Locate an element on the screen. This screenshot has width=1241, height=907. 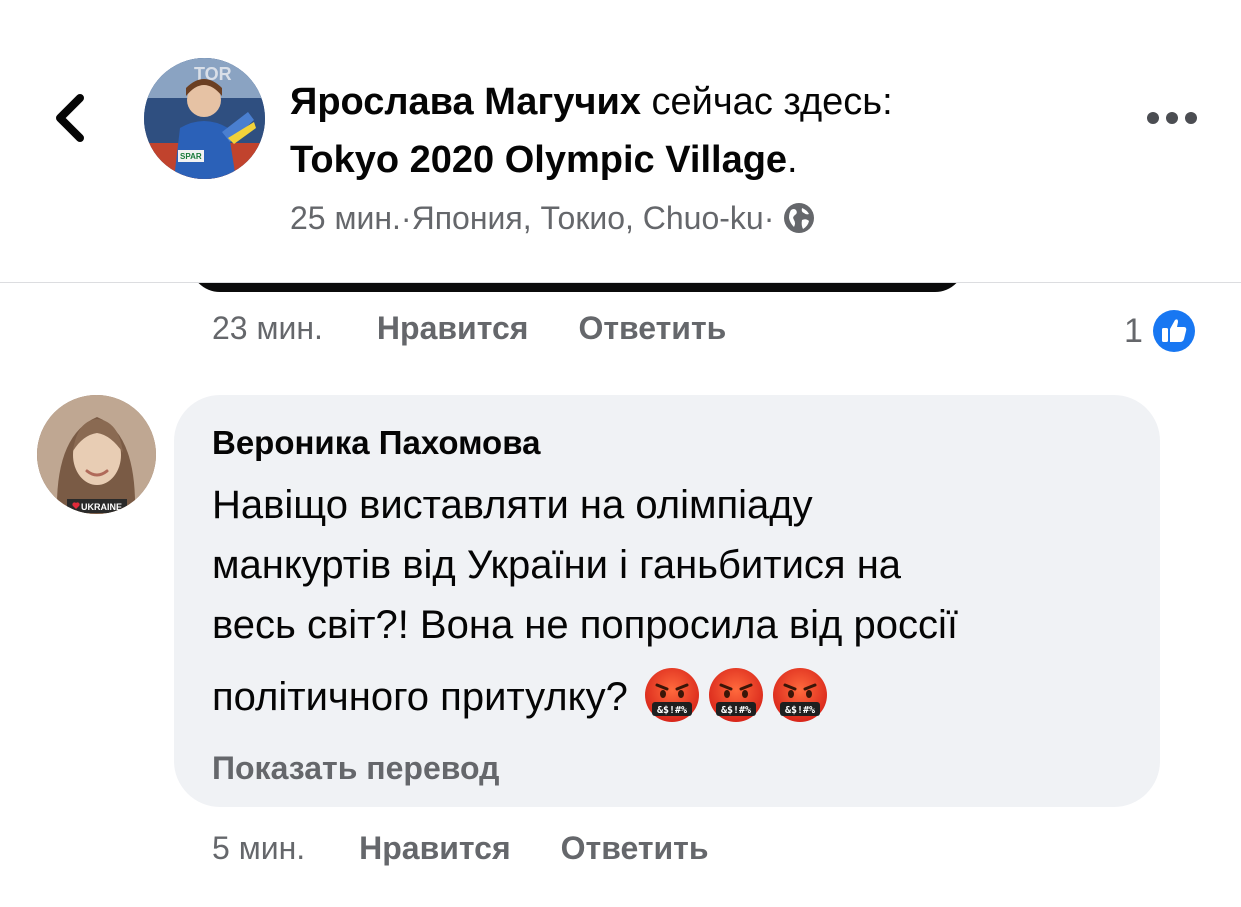
reaction-summary: 1 is located at coordinates (1161, 331).